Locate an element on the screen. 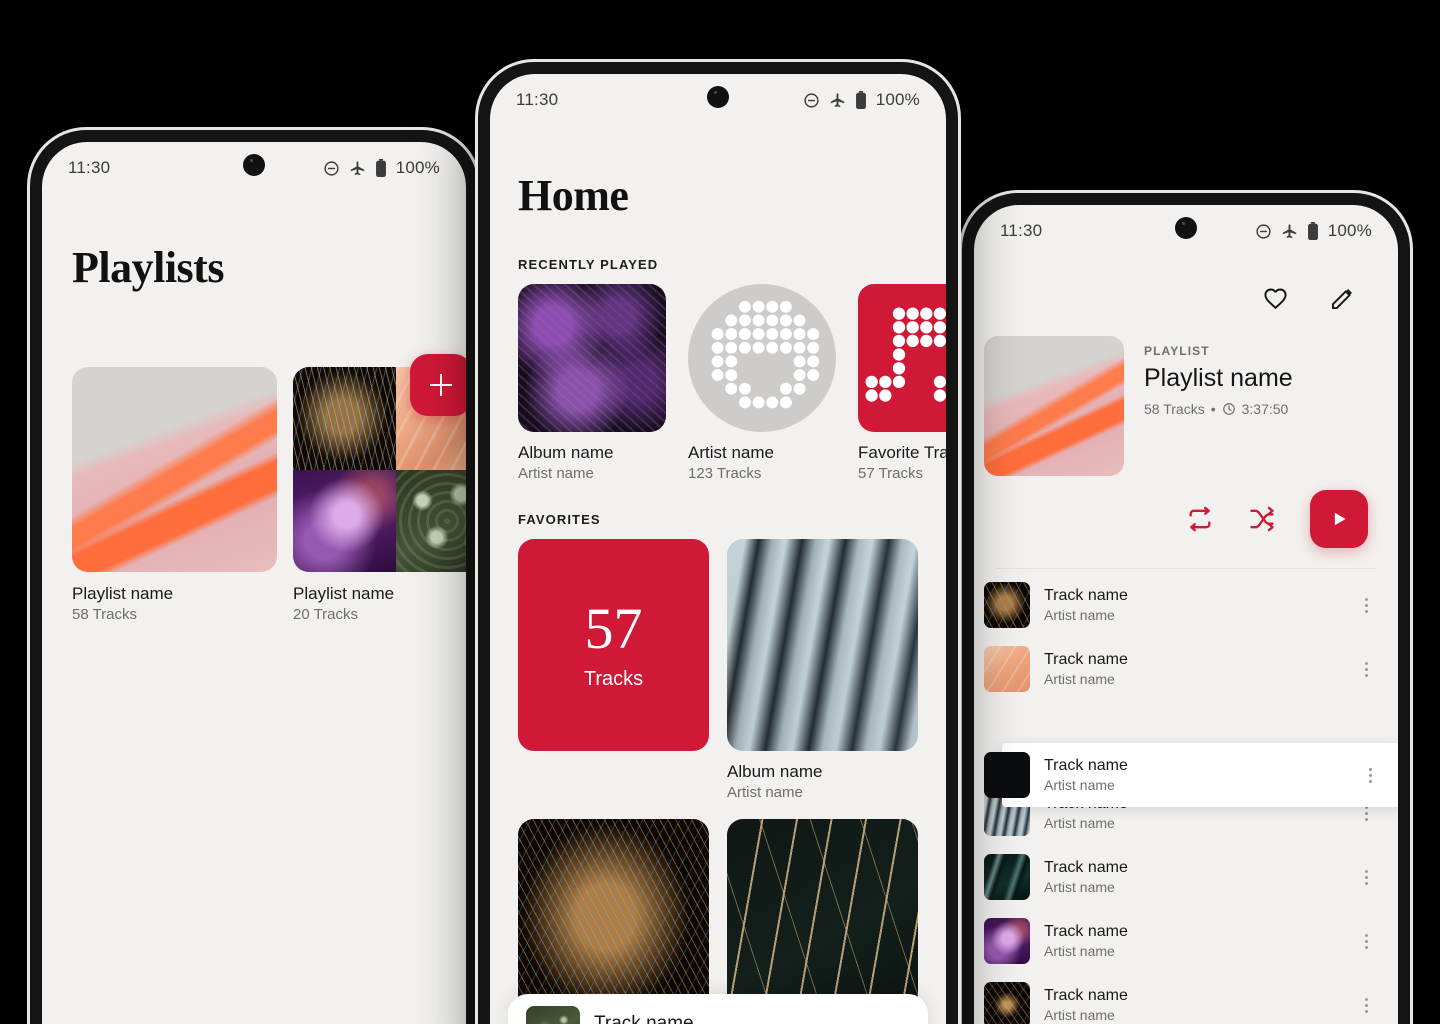 The width and height of the screenshot is (1440, 1024). shuffle-icon is located at coordinates (1262, 519).